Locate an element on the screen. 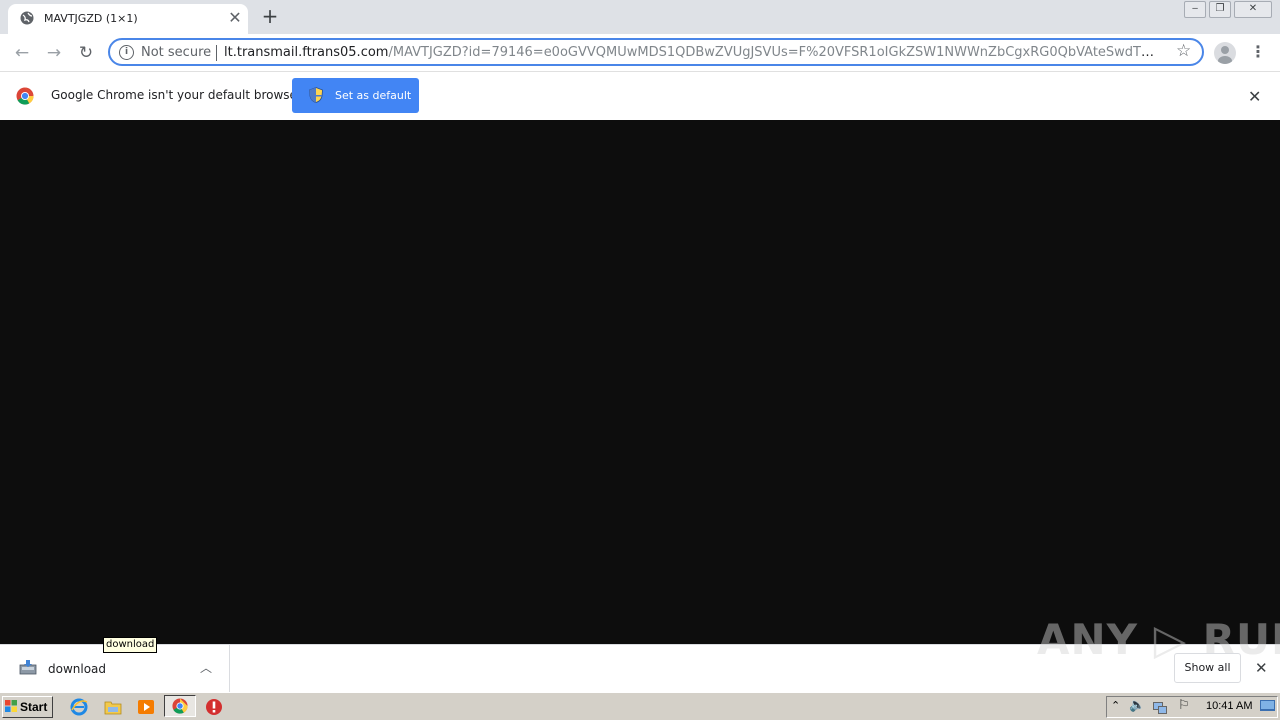 The height and width of the screenshot is (720, 1280). chrome-logo-icon is located at coordinates (25, 96).